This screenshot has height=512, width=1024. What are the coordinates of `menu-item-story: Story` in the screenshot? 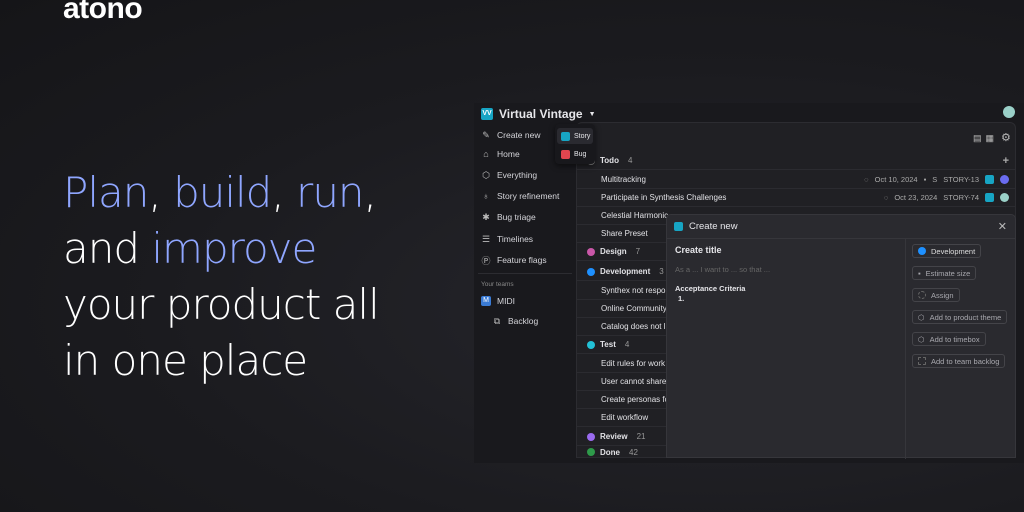 It's located at (575, 136).